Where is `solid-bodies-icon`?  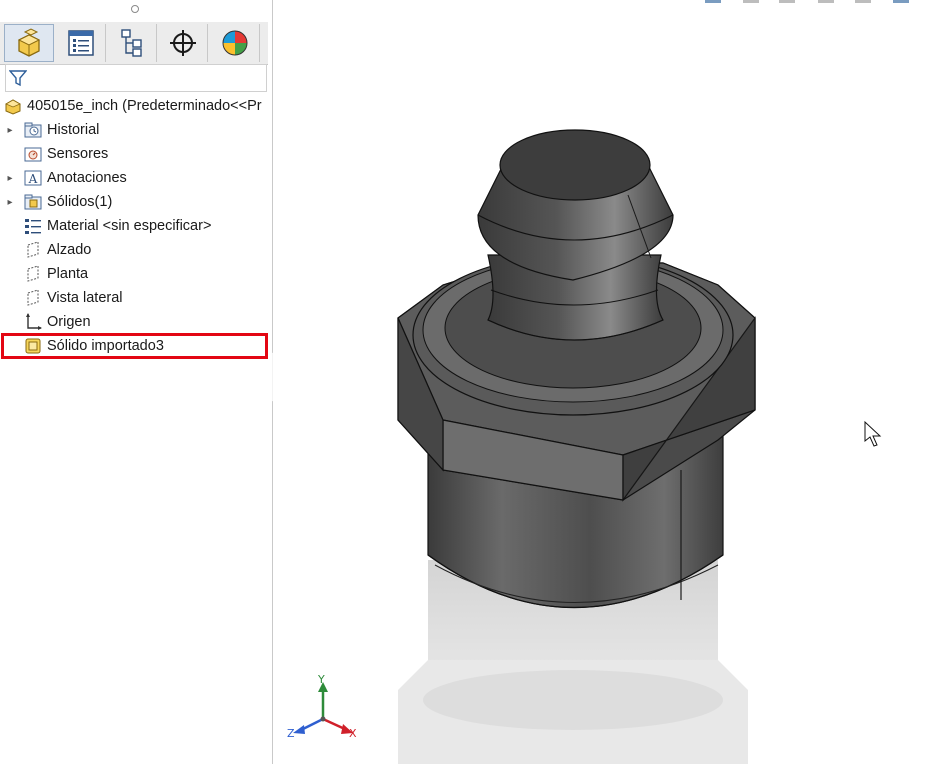
solid-bodies-icon is located at coordinates (33, 202).